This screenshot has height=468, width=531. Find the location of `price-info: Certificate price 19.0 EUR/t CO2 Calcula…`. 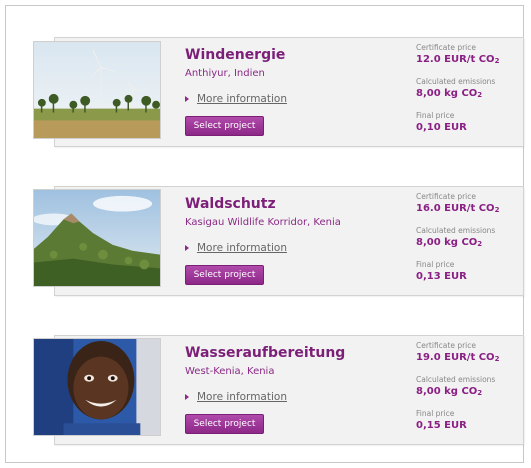

price-info: Certificate price 19.0 EUR/t CO2 Calcula… is located at coordinates (457, 391).